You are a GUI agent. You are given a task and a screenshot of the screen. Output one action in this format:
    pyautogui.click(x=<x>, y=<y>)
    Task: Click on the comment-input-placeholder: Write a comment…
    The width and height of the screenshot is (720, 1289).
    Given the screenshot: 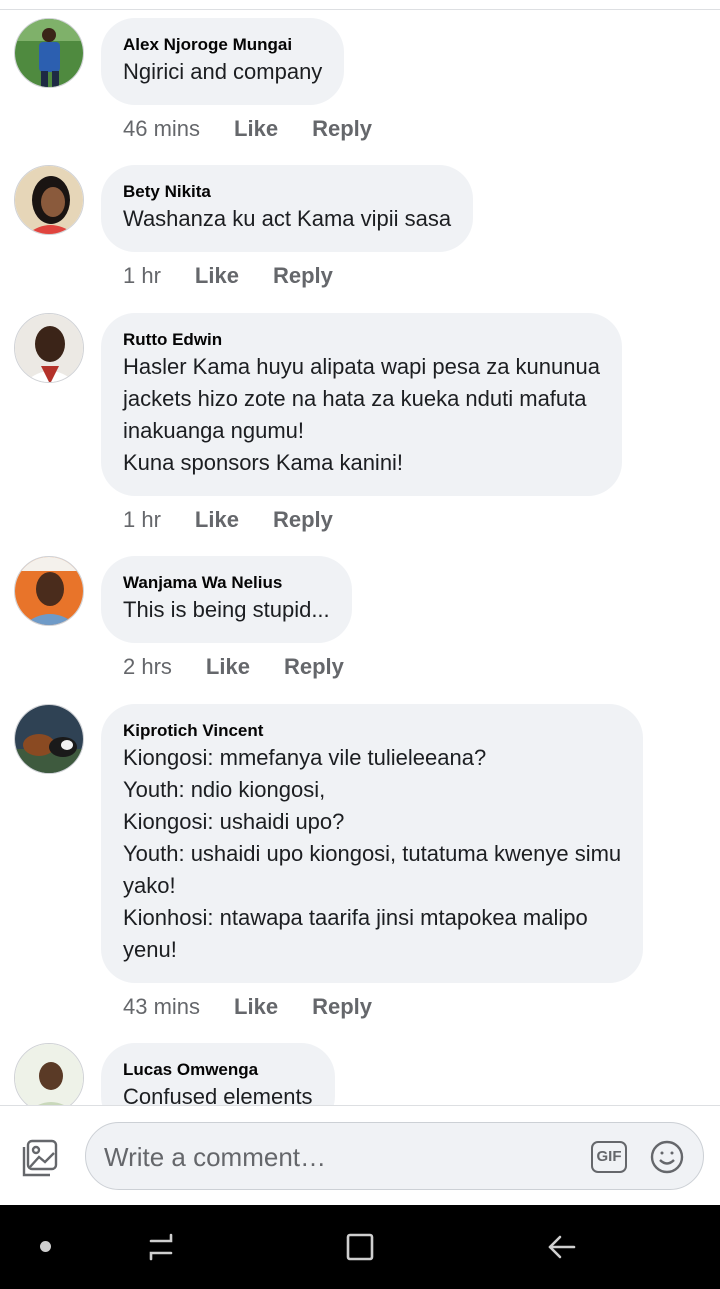 What is the action you would take?
    pyautogui.click(x=215, y=1157)
    